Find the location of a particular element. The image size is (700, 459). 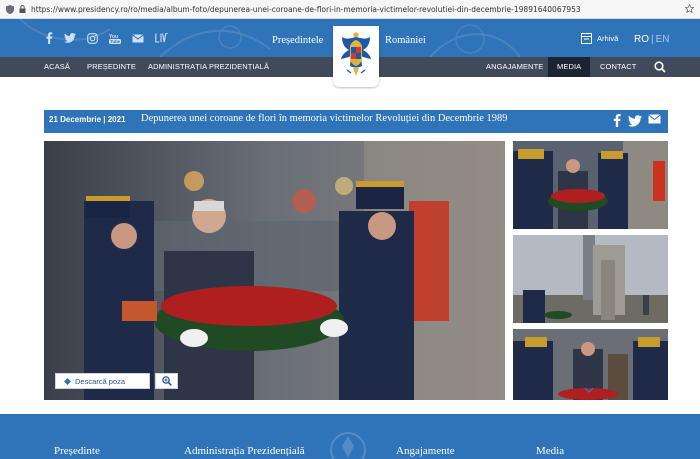

footer-link-media: Media is located at coordinates (550, 451).